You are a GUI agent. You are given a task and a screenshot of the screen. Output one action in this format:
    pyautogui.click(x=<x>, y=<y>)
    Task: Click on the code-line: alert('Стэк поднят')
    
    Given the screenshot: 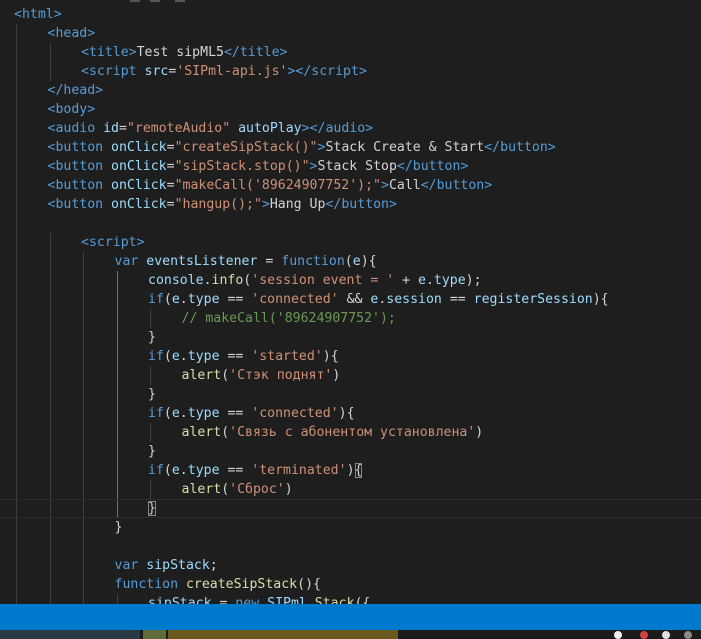 What is the action you would take?
    pyautogui.click(x=350, y=375)
    